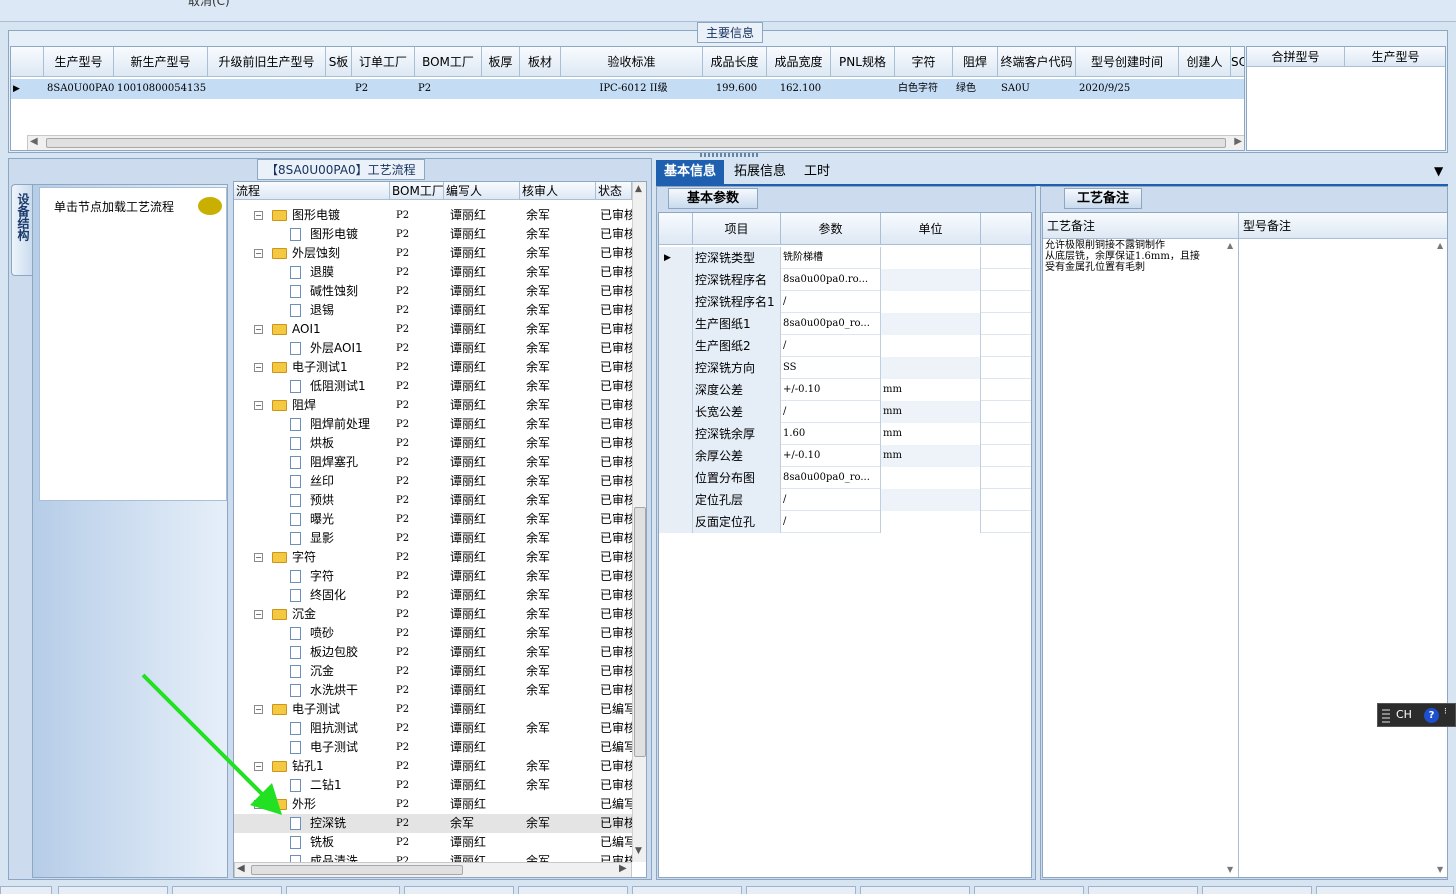 Image resolution: width=1456 pixels, height=894 pixels. What do you see at coordinates (433, 671) in the screenshot?
I see `tree-row: 沉金 P2 谭丽红 余军 已审核` at bounding box center [433, 671].